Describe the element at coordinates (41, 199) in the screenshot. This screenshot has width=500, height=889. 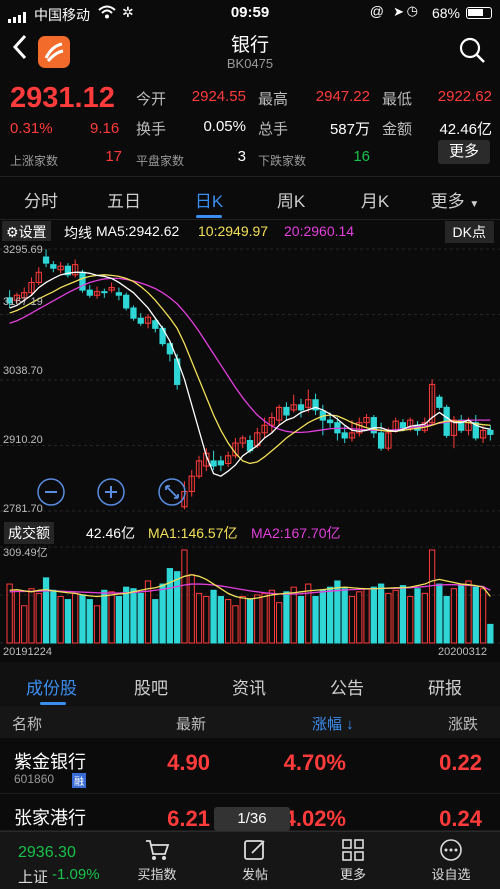
I see `tab-intraday: 分时` at that location.